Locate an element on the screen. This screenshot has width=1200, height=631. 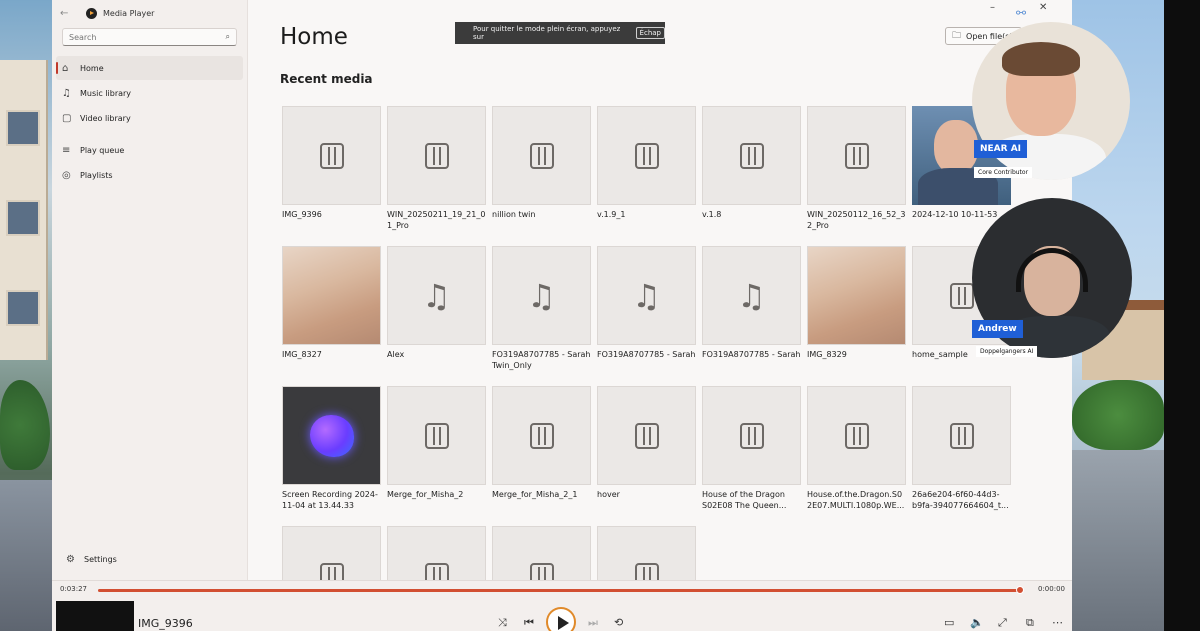
more-options-icon: ⋯ is located at coordinates (1057, 622).